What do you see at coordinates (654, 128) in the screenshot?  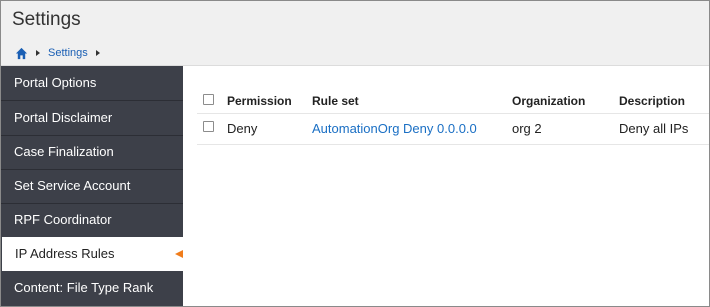 I see `cell-description: Deny all IPs` at bounding box center [654, 128].